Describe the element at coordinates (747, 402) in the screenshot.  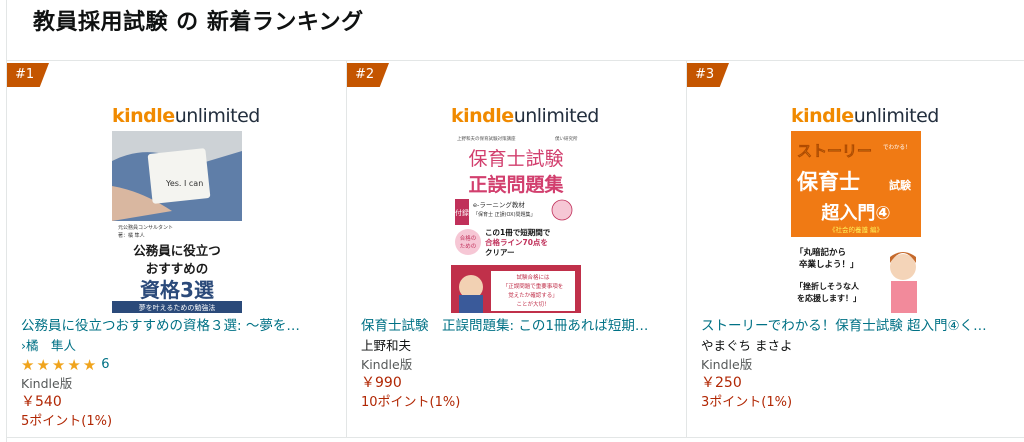
I see `book-points: 3ポイント(1%)` at that location.